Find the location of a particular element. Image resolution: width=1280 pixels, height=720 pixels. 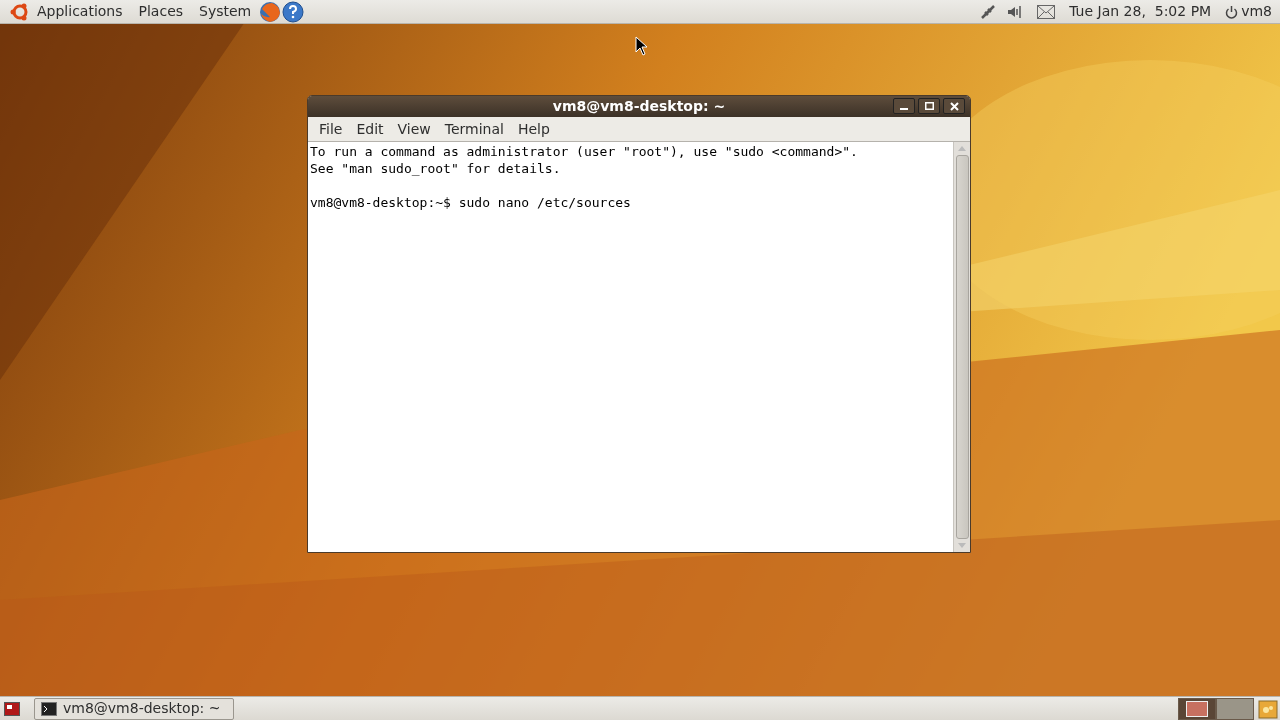

menu-item: Terminal is located at coordinates (474, 129).